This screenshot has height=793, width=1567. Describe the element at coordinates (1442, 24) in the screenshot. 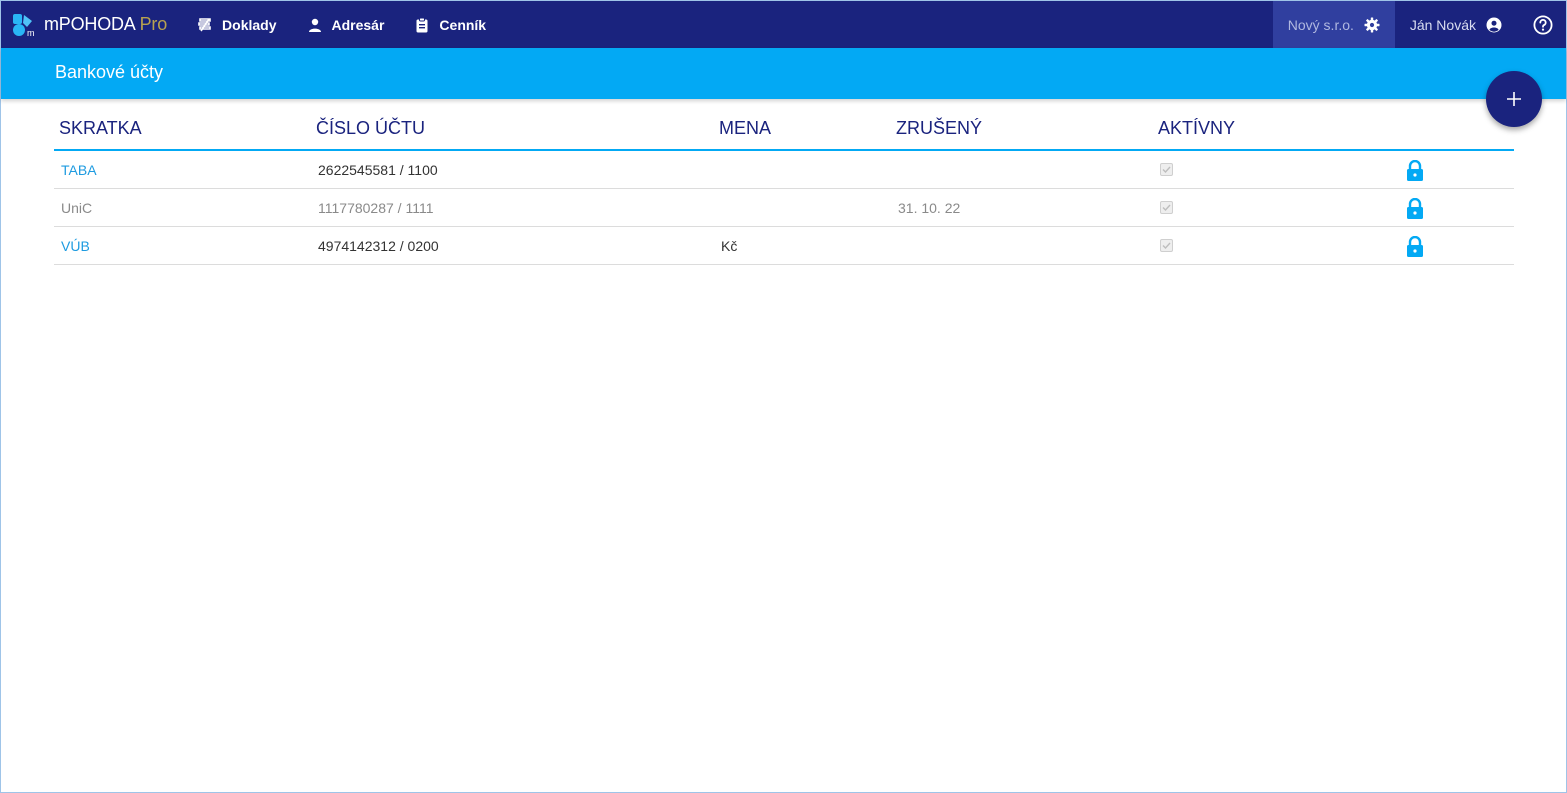

I see `user-name: Ján Novák` at that location.